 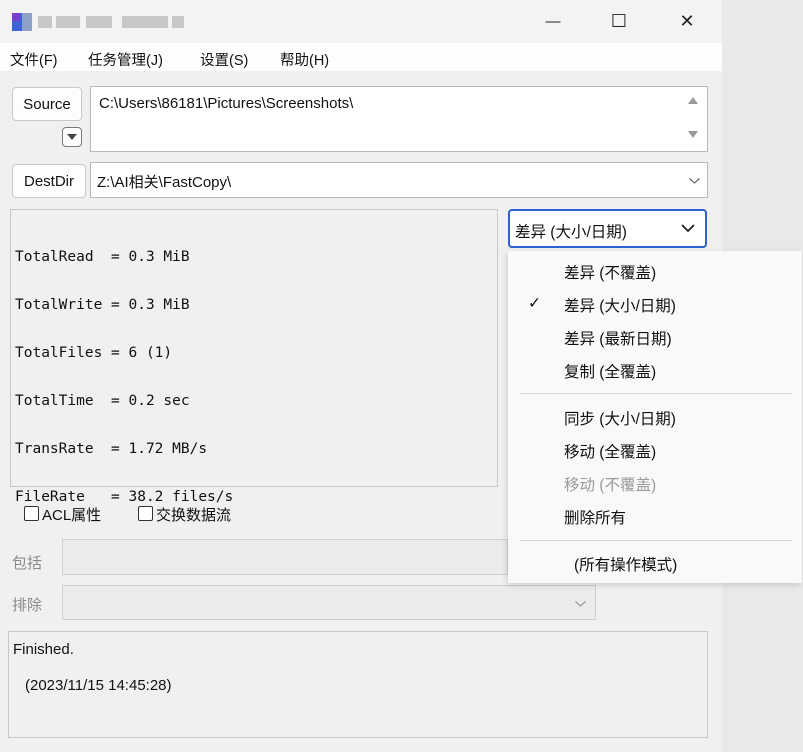 I want to click on mode-option: 差异 (不覆盖), so click(x=655, y=271).